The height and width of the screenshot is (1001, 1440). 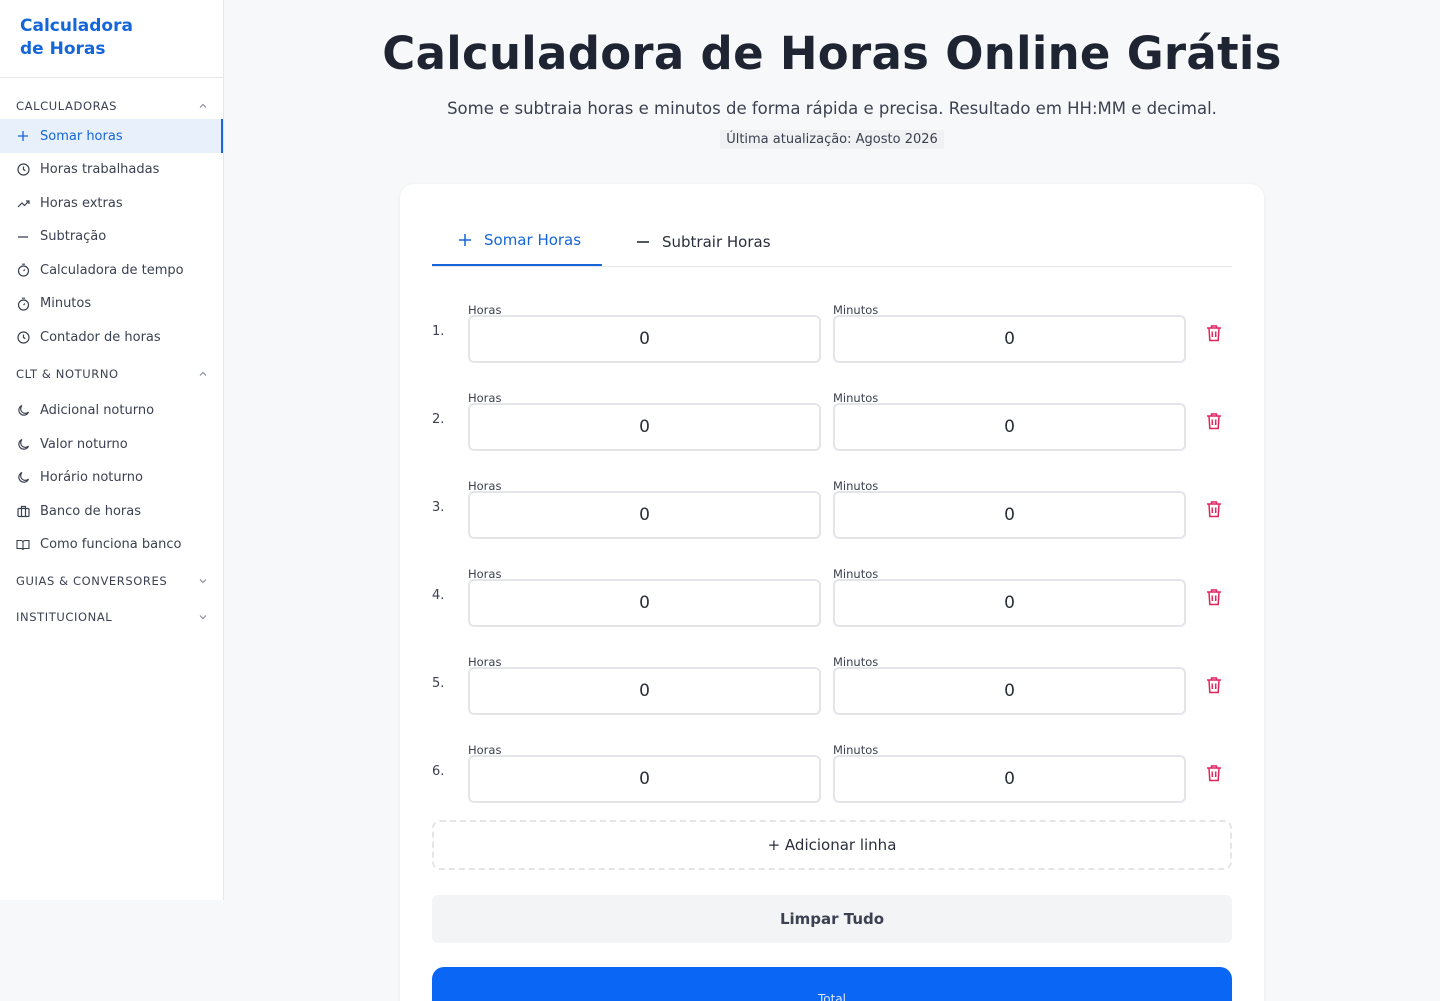 I want to click on brand-line-2: de Horas, so click(x=63, y=49).